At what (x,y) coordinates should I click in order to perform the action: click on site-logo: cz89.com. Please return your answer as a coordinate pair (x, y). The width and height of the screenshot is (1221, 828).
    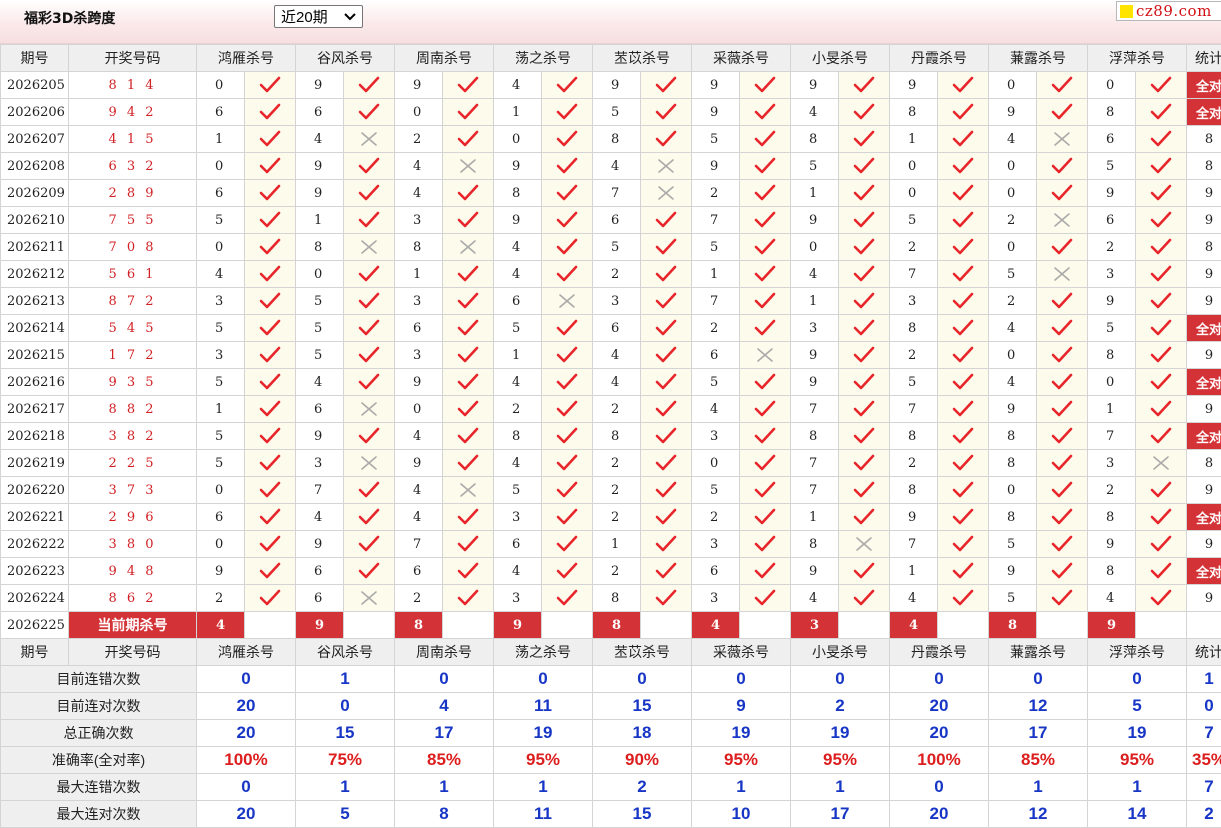
    Looking at the image, I should click on (1168, 11).